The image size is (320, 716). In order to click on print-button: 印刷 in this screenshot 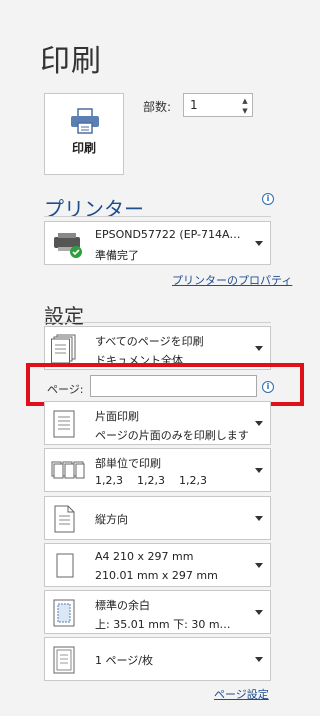, I will do `click(84, 134)`.